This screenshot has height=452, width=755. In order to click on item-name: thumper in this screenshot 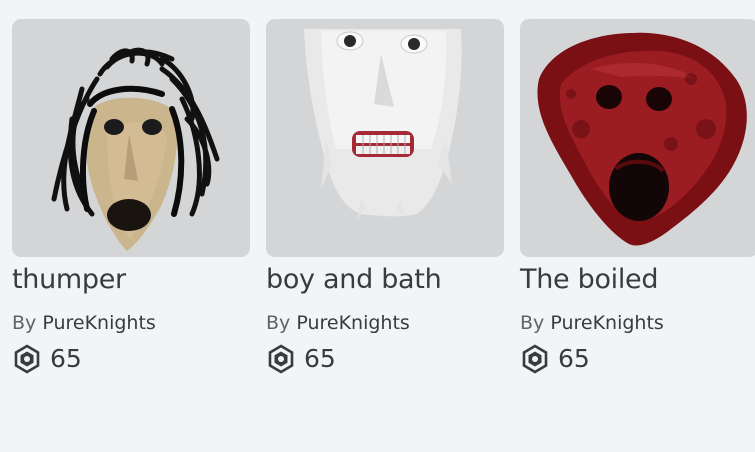, I will do `click(131, 280)`.